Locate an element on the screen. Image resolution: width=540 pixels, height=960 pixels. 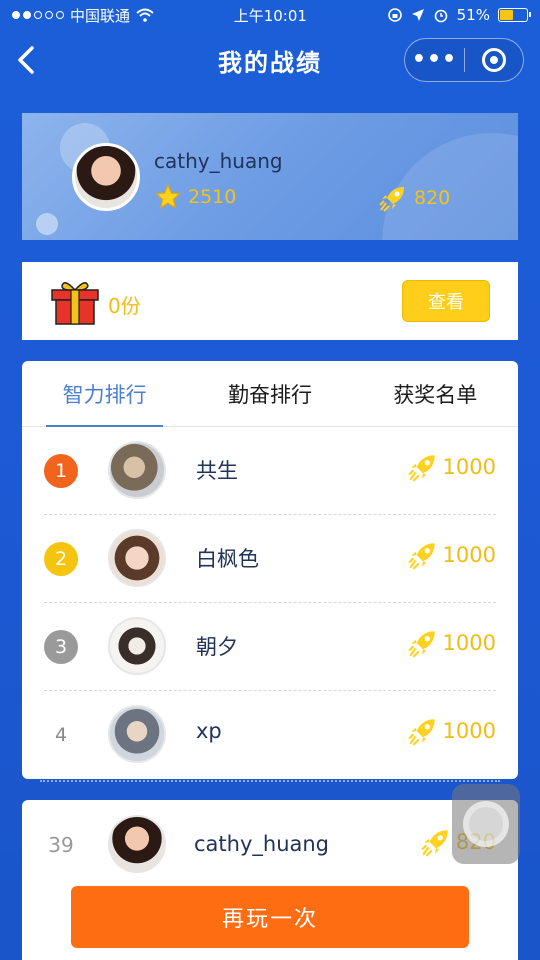
ranking-row: 2 白枫色 1000 is located at coordinates (270, 559).